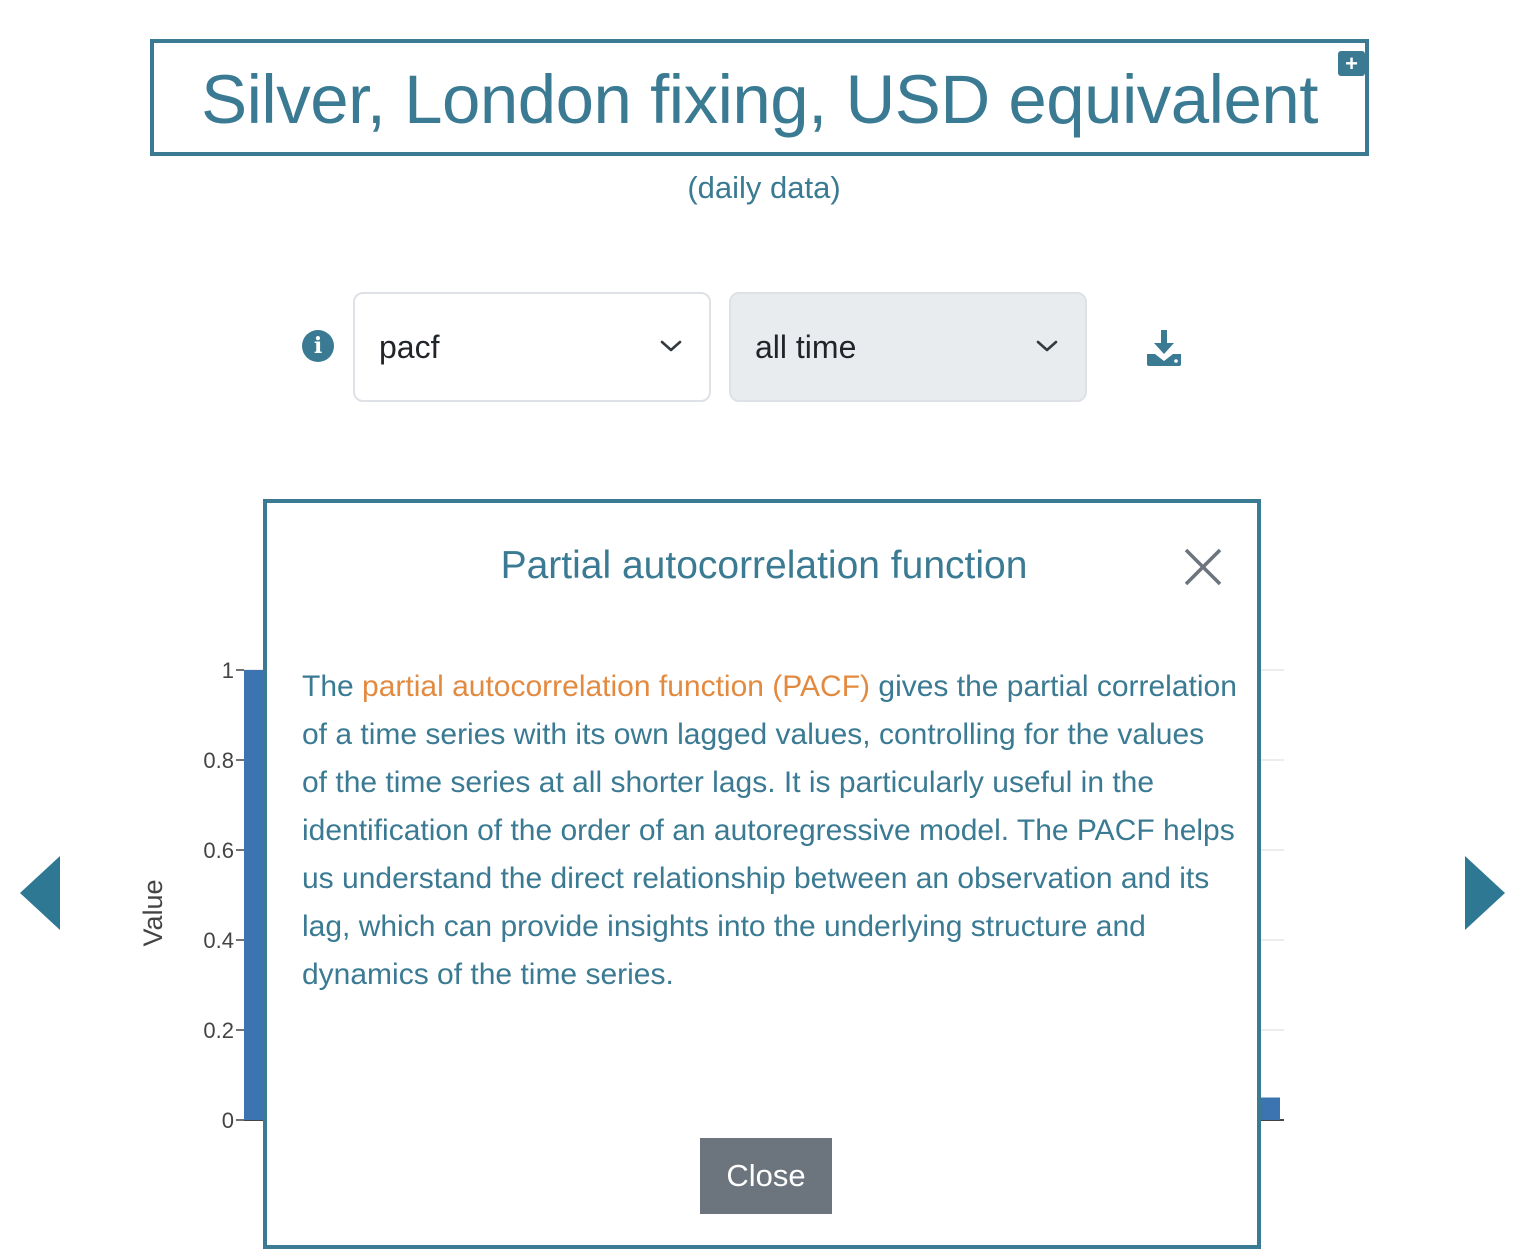 The width and height of the screenshot is (1528, 1260). I want to click on prev-arrow-icon, so click(40, 893).